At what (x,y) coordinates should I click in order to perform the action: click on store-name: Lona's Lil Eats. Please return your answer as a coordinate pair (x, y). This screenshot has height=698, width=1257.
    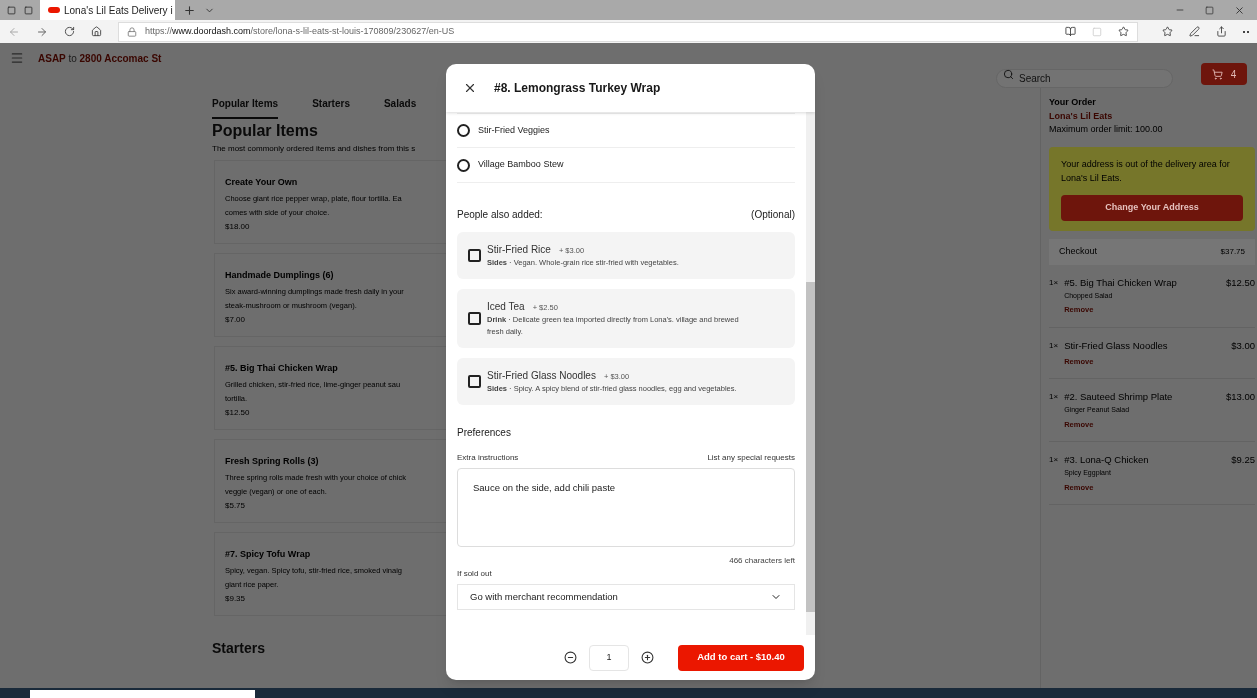
    Looking at the image, I should click on (1152, 116).